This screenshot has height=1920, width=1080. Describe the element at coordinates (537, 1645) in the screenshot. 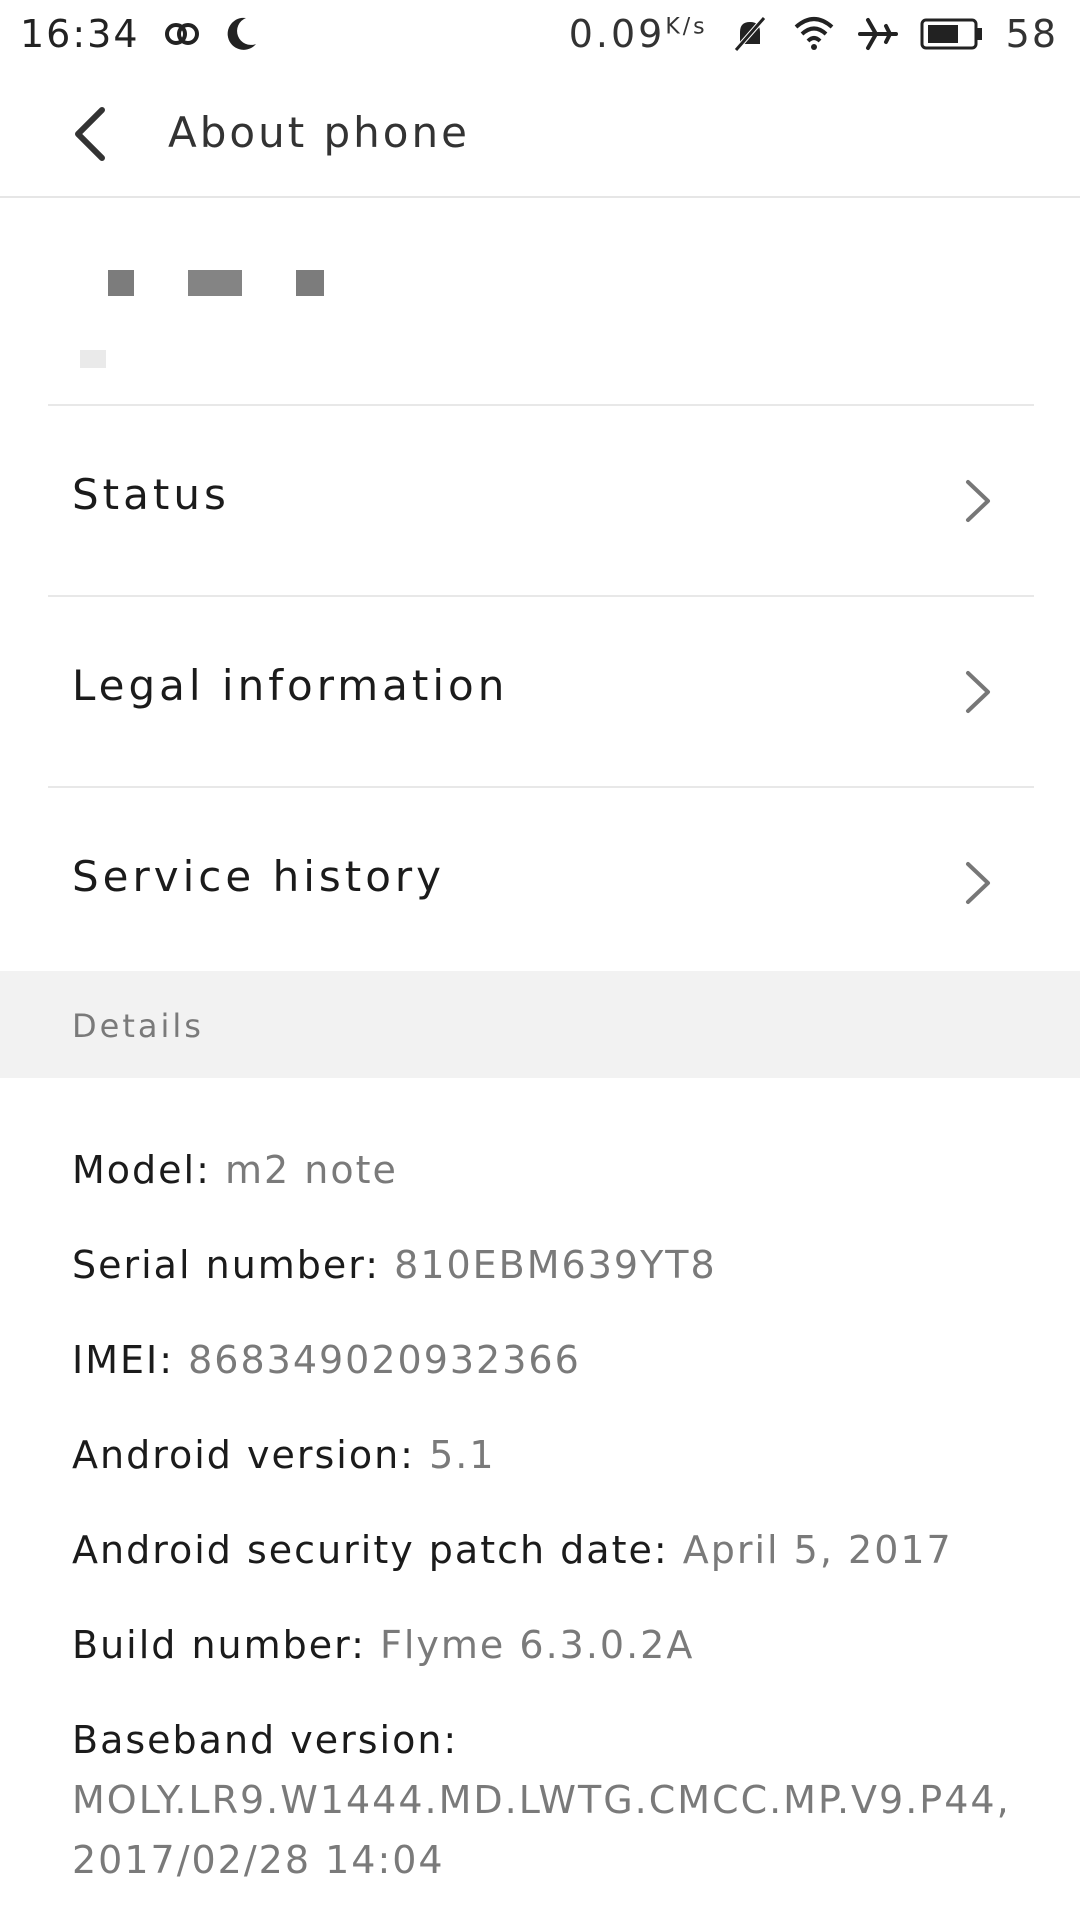

I see `detail-value: Flyme 6.3.0.2A` at that location.